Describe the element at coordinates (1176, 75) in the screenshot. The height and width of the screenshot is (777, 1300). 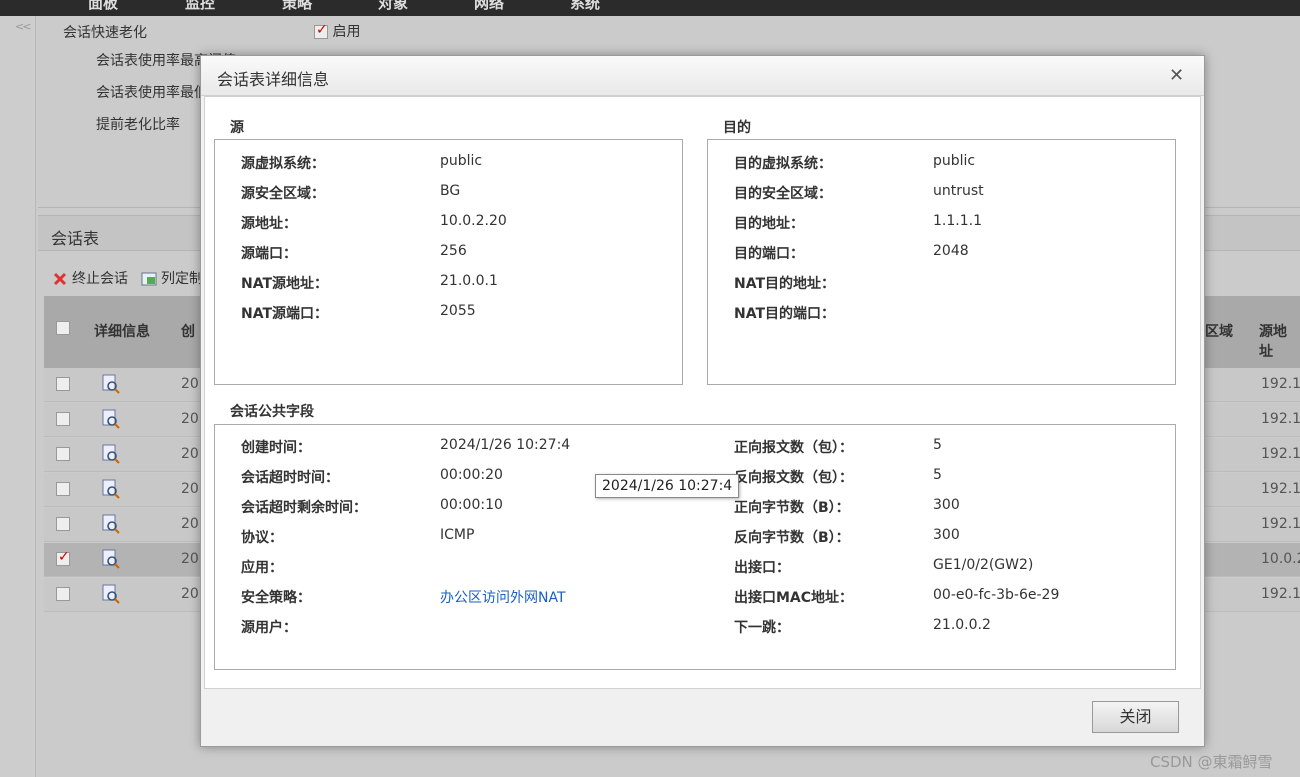
I see `close-icon: ✕` at that location.